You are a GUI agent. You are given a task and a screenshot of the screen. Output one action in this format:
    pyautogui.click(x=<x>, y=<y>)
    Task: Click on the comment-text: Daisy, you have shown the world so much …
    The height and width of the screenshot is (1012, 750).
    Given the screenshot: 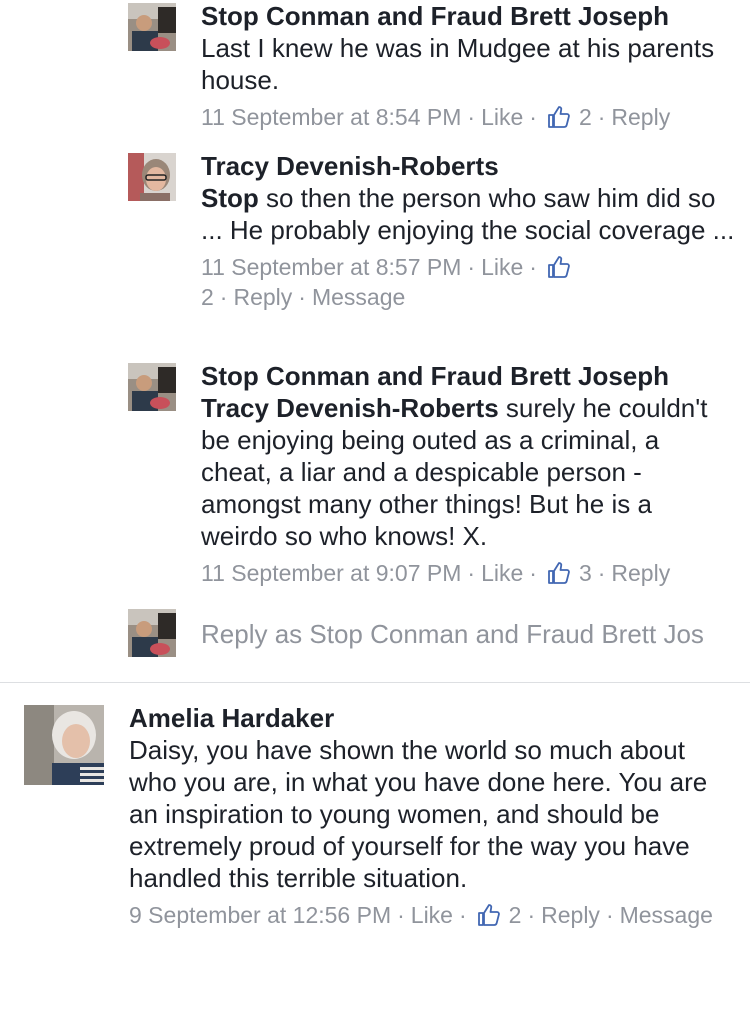 What is the action you would take?
    pyautogui.click(x=418, y=814)
    